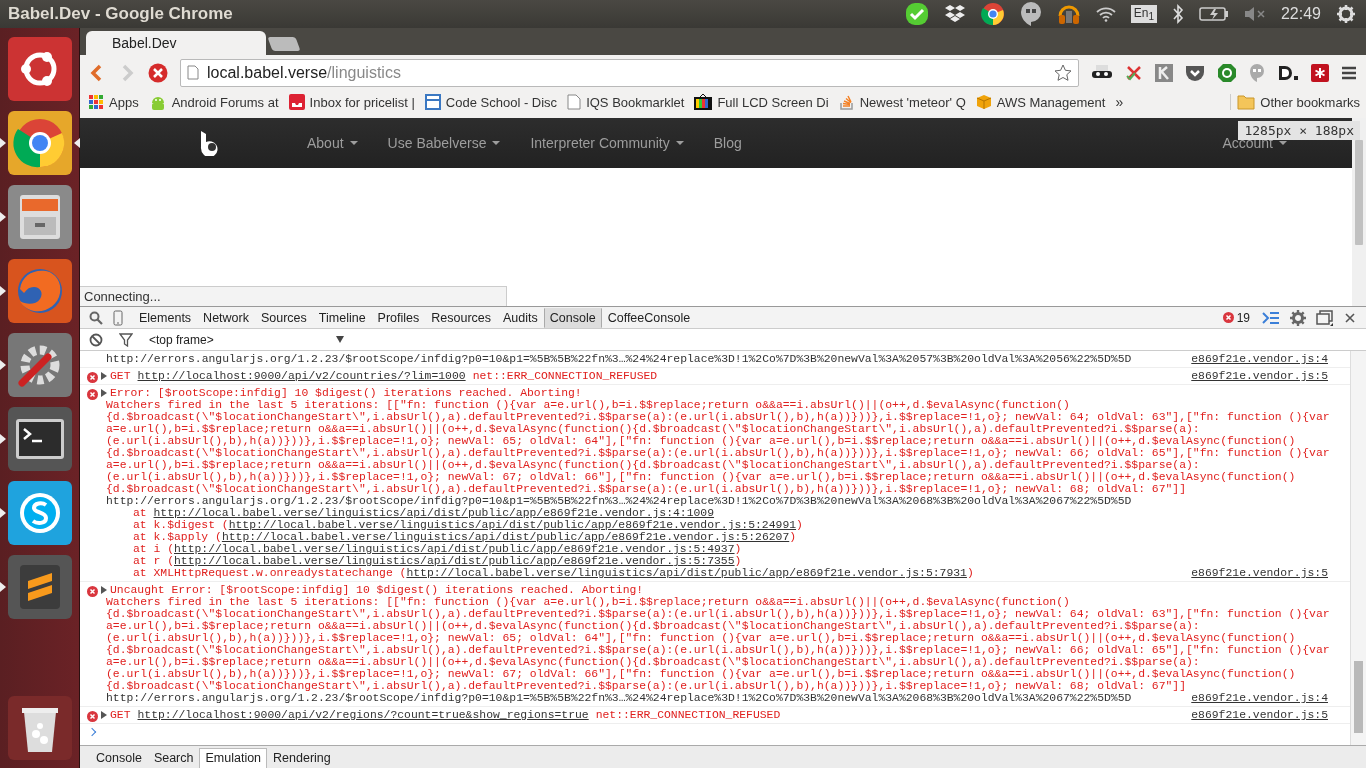 The height and width of the screenshot is (768, 1366). What do you see at coordinates (1030, 14) in the screenshot?
I see `quote-bubble-icon` at bounding box center [1030, 14].